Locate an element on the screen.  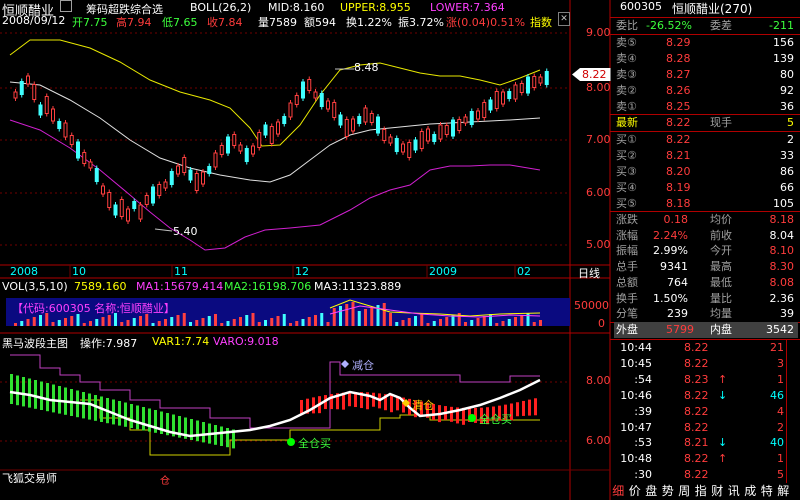
tick-time: :39 is located at coordinates (643, 411).